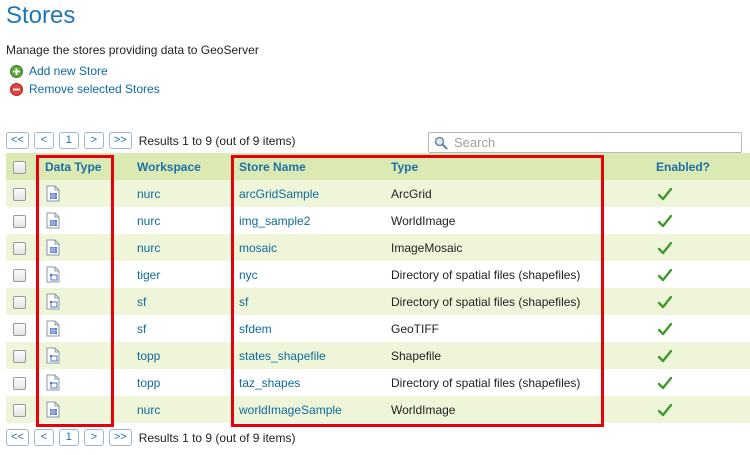 This screenshot has width=750, height=455. Describe the element at coordinates (41, 15) in the screenshot. I see `page-title: Stores` at that location.